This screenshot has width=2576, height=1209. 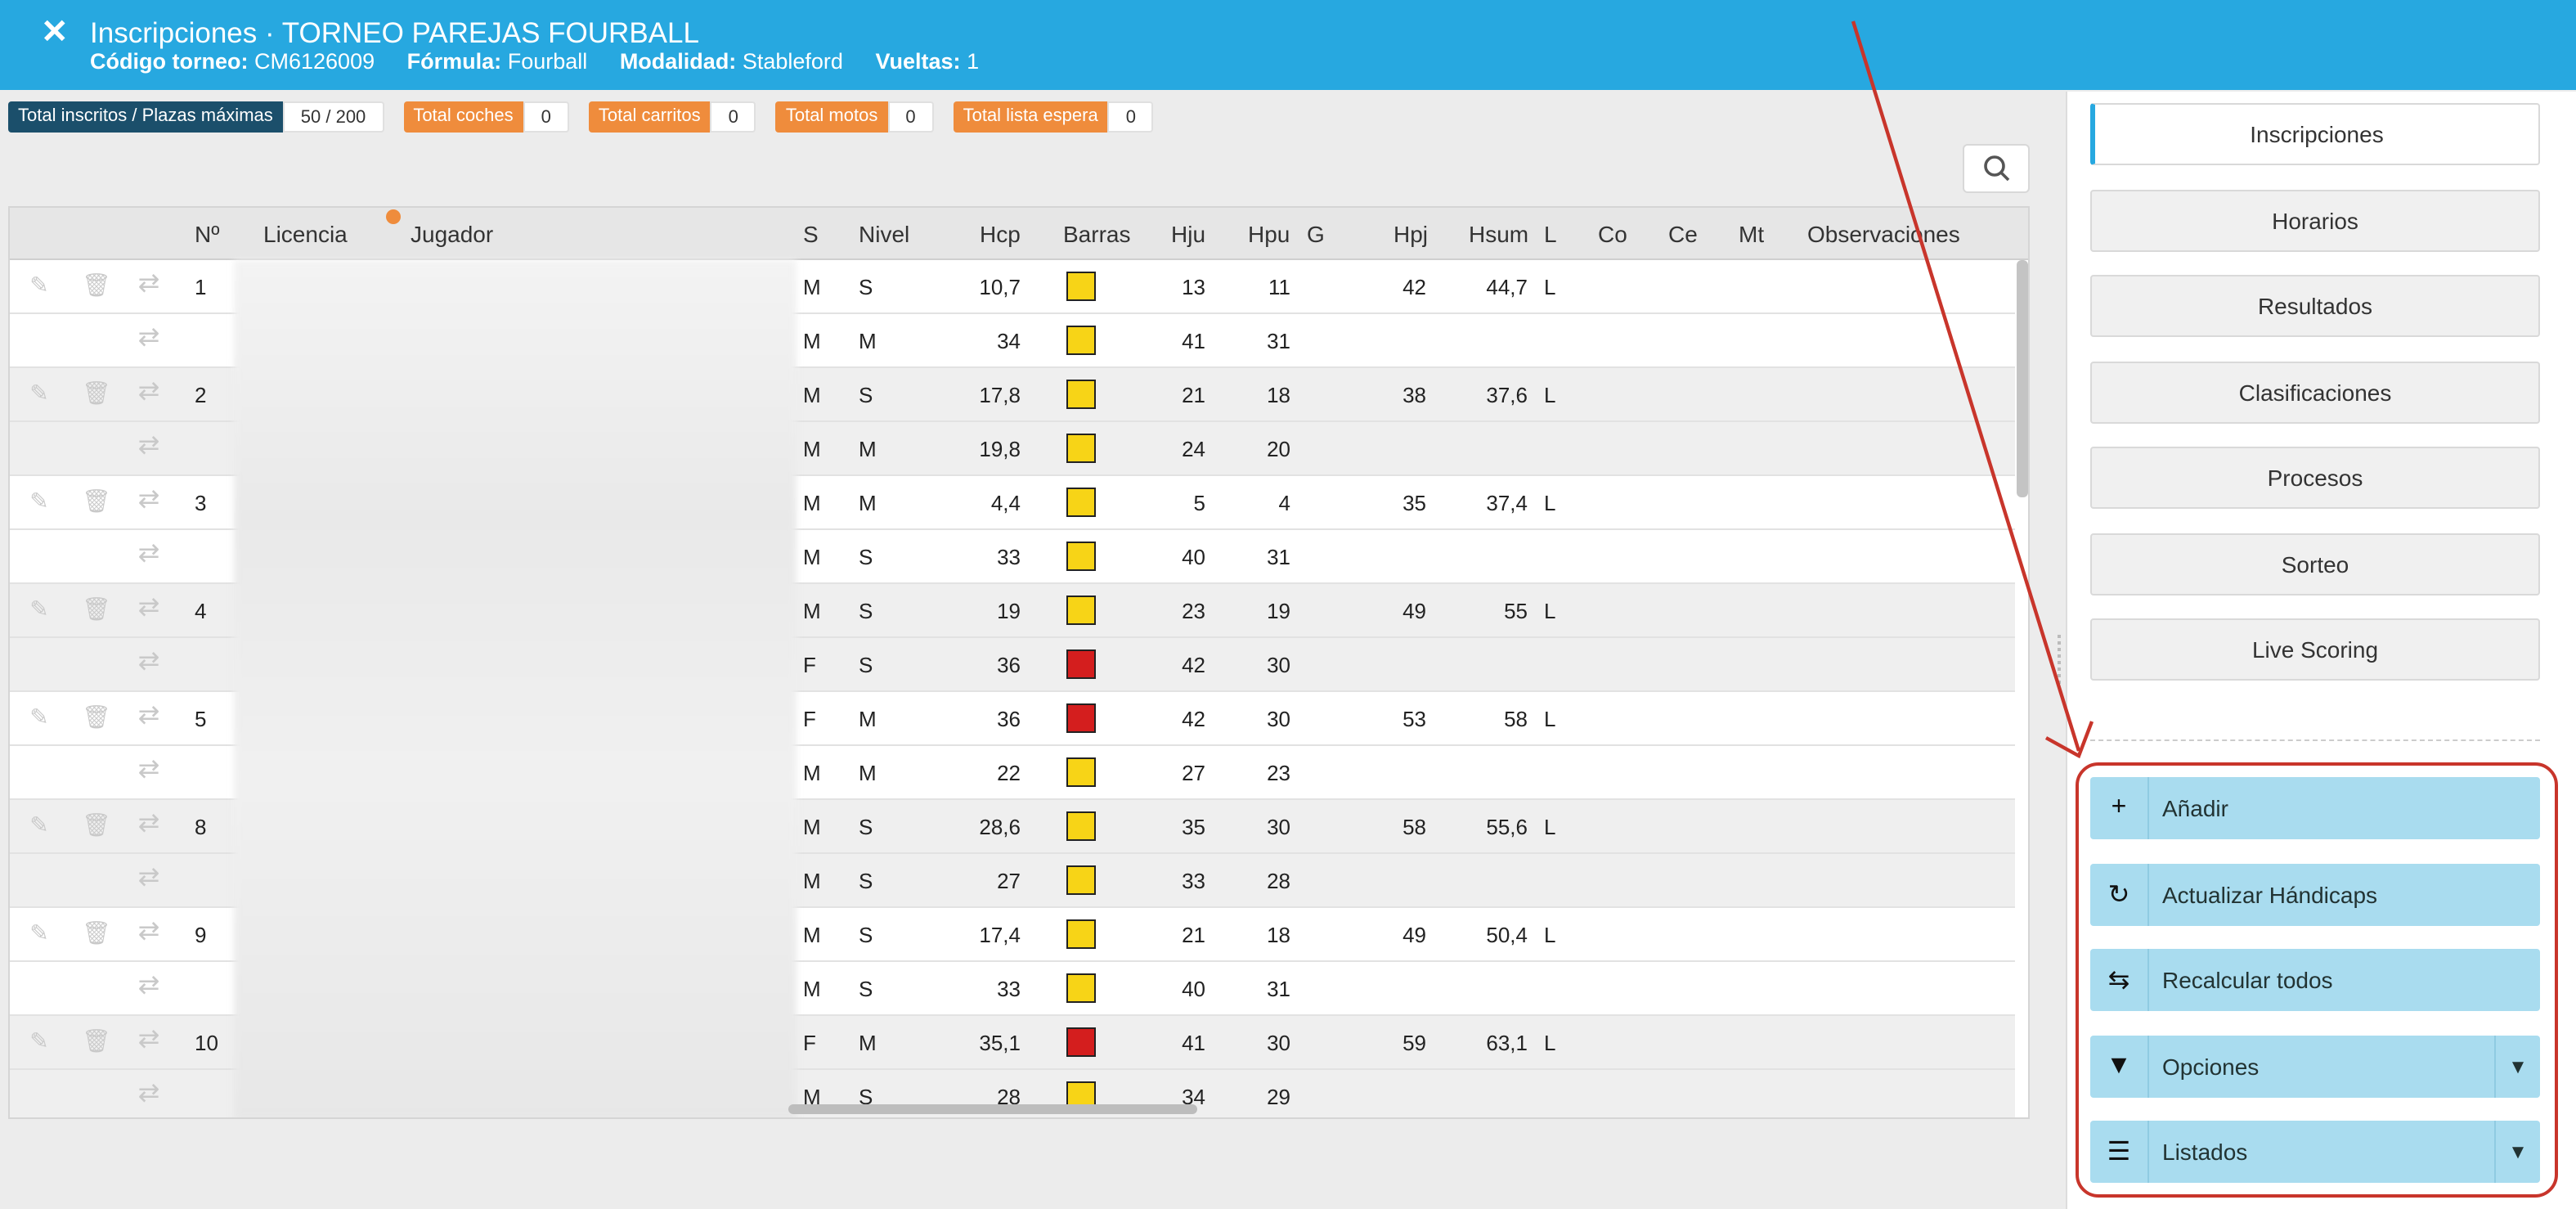 I want to click on vertical-scrollbar, so click(x=2022, y=378).